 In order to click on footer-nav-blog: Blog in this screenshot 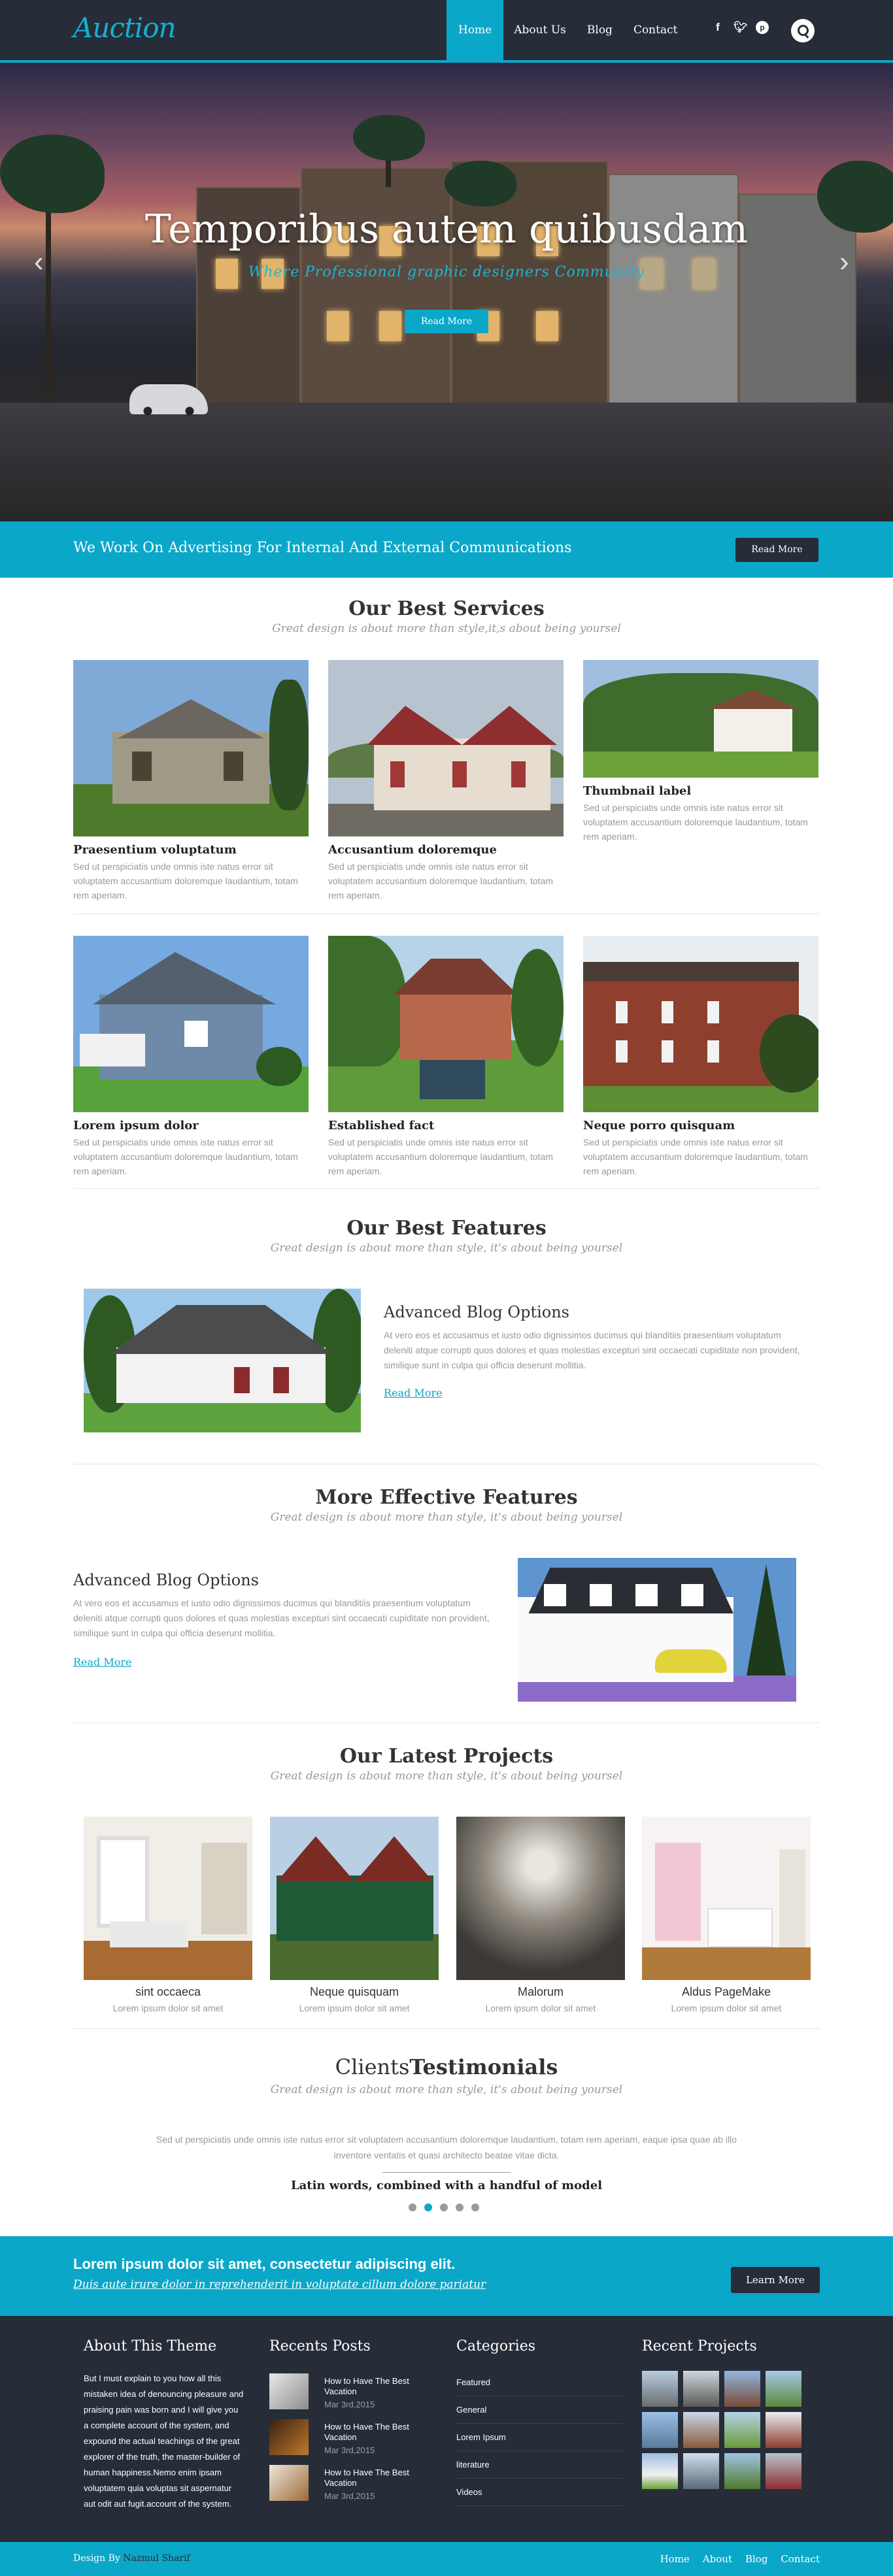, I will do `click(756, 2559)`.